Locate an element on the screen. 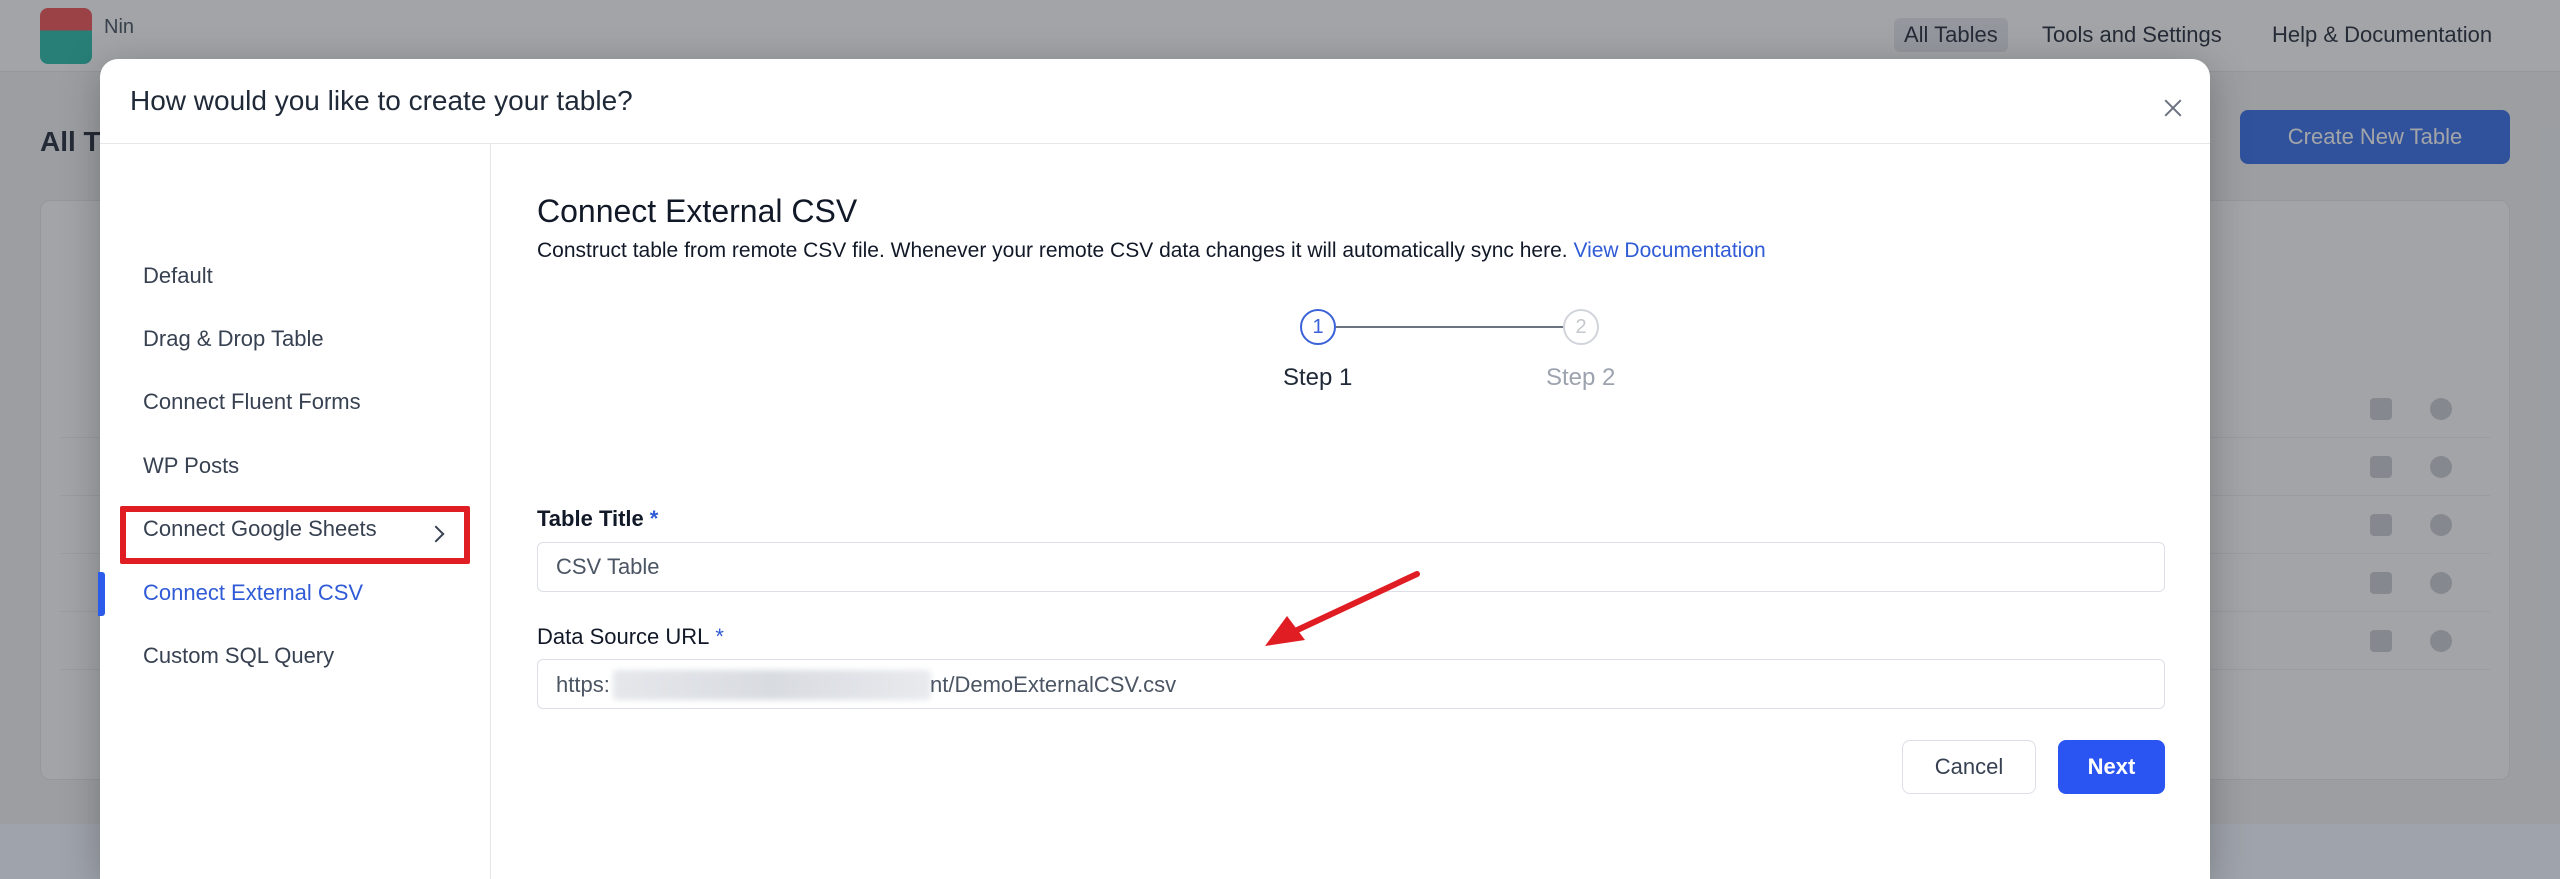  sidebar-item-custom-sql-query: Custom SQL Query is located at coordinates (318, 656).